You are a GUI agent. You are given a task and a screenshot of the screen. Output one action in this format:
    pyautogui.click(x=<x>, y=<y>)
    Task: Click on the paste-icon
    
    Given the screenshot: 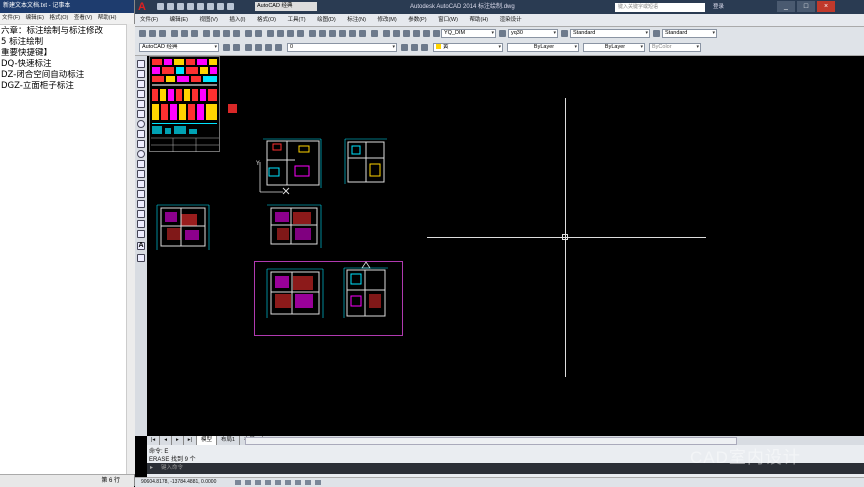 What is the action you would take?
    pyautogui.click(x=226, y=33)
    